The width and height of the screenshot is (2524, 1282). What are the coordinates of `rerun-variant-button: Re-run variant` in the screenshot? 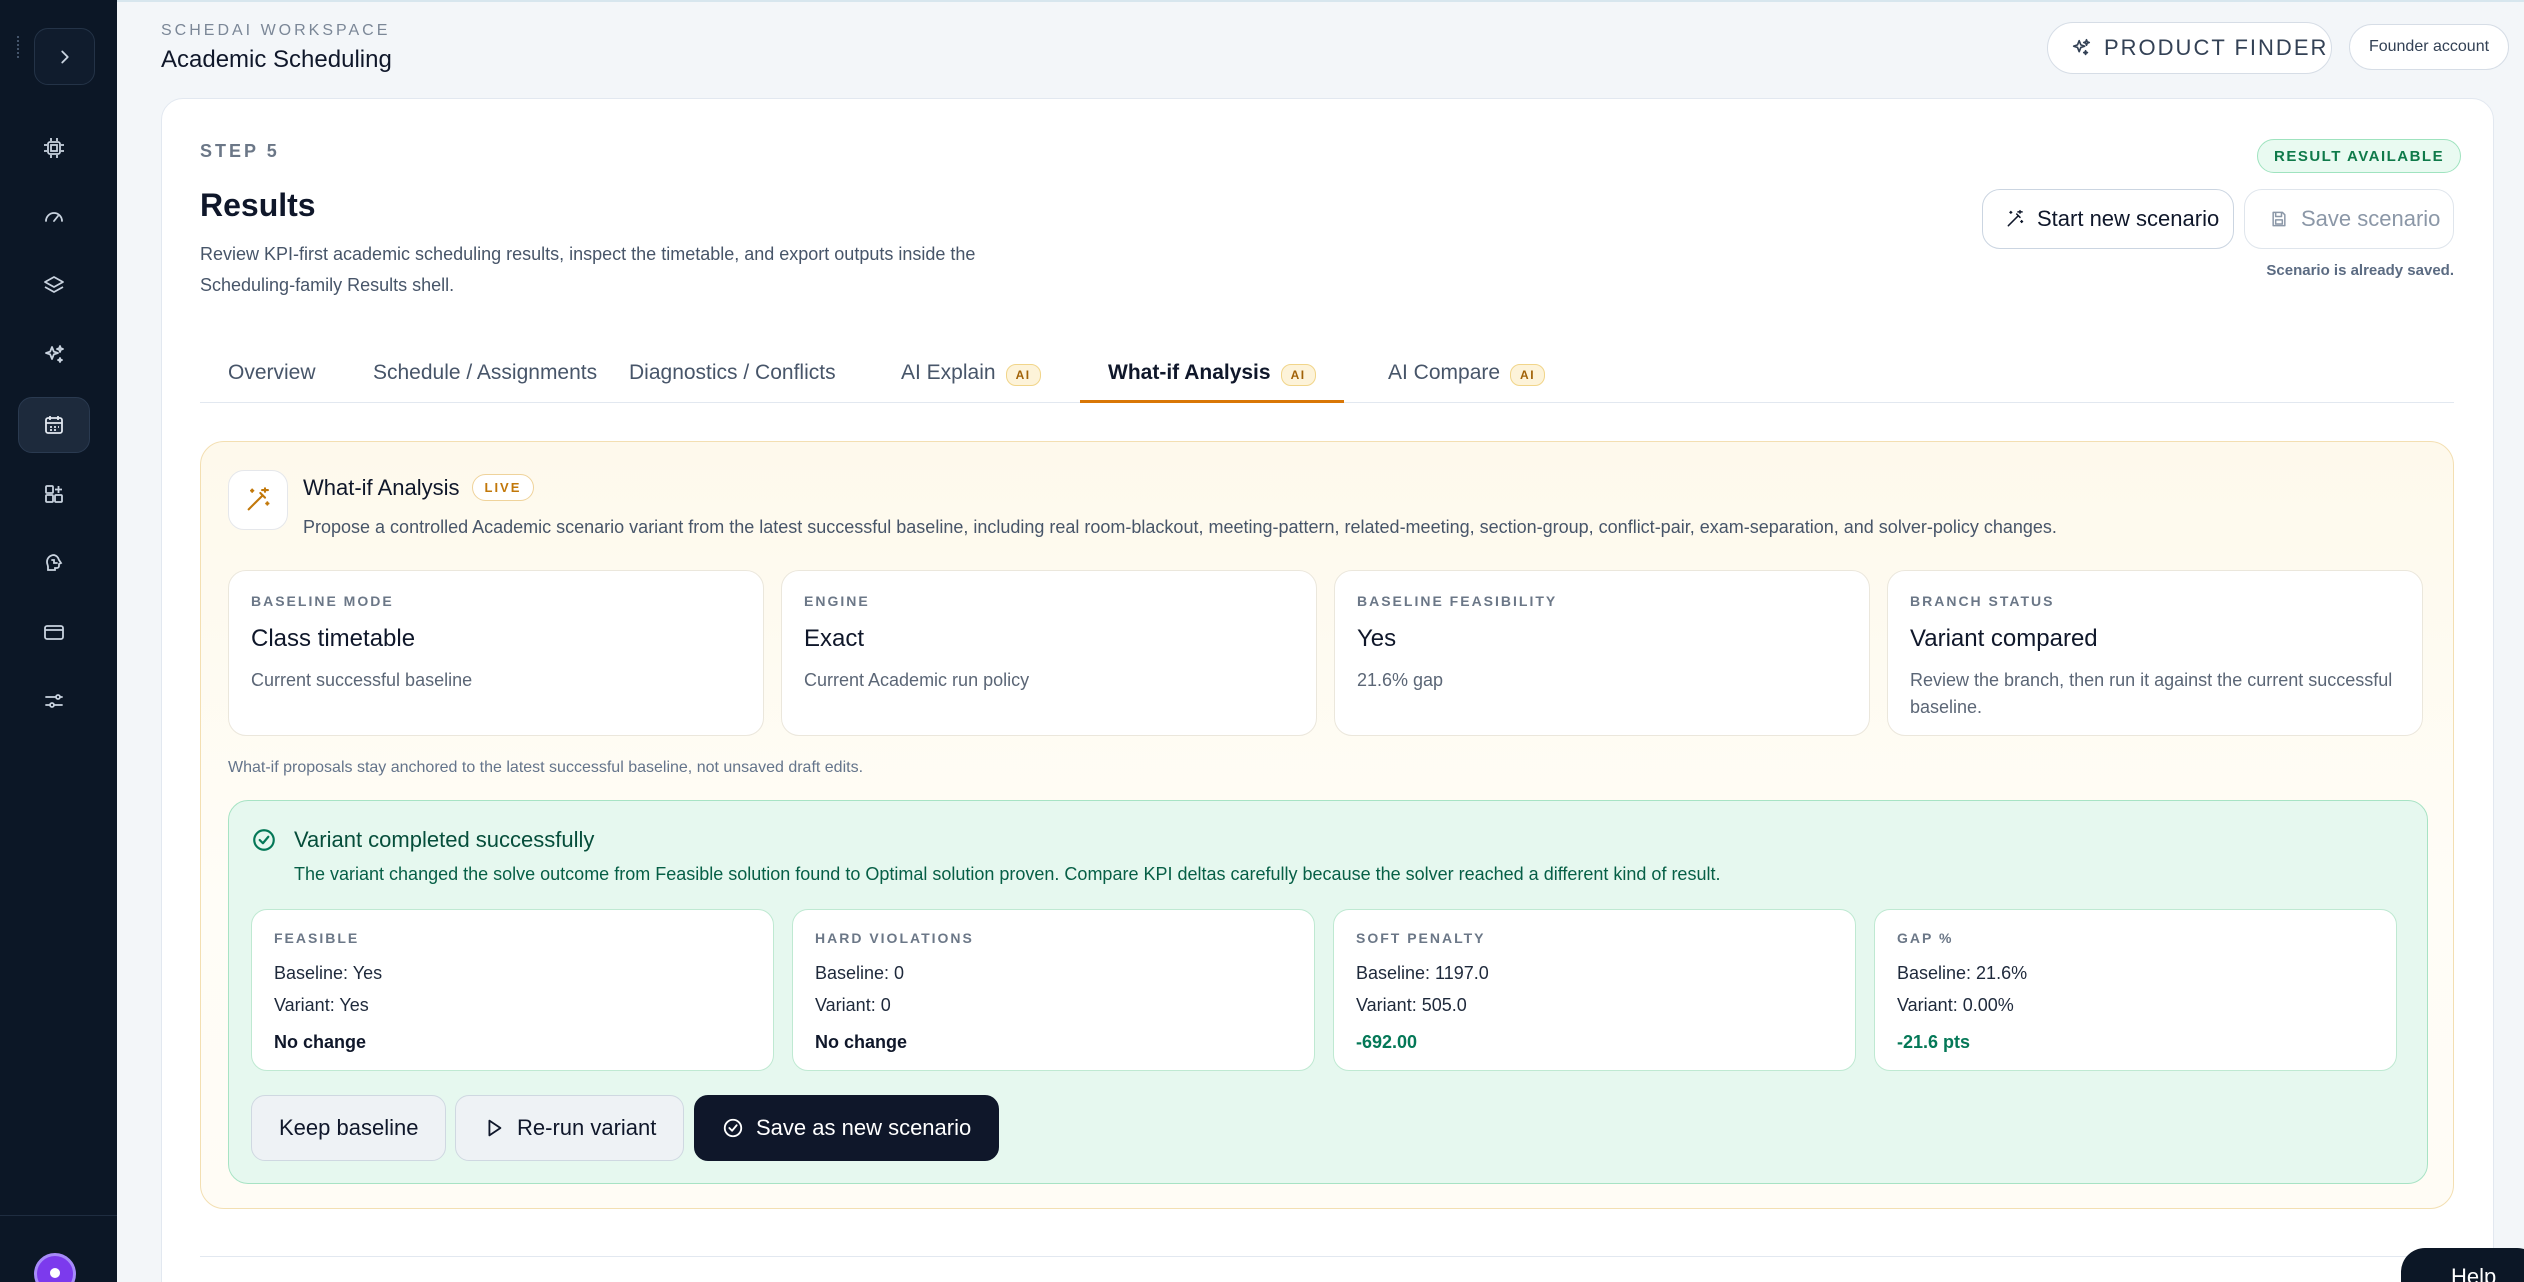 It's located at (570, 1128).